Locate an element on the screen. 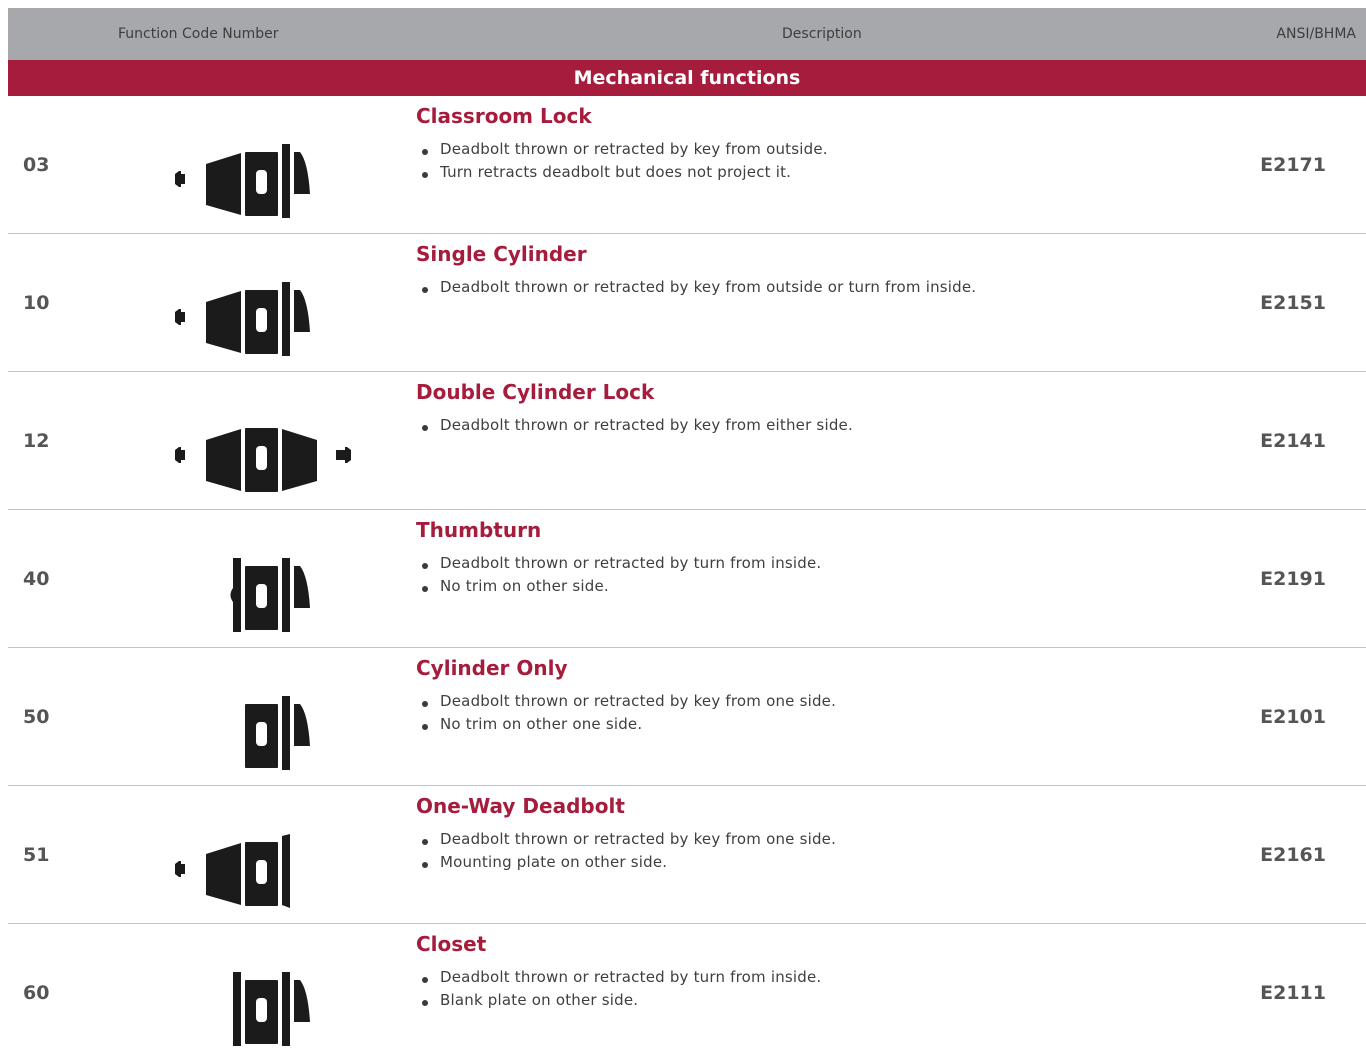 The width and height of the screenshot is (1366, 1062). cylinder-only-icon is located at coordinates (277, 733).